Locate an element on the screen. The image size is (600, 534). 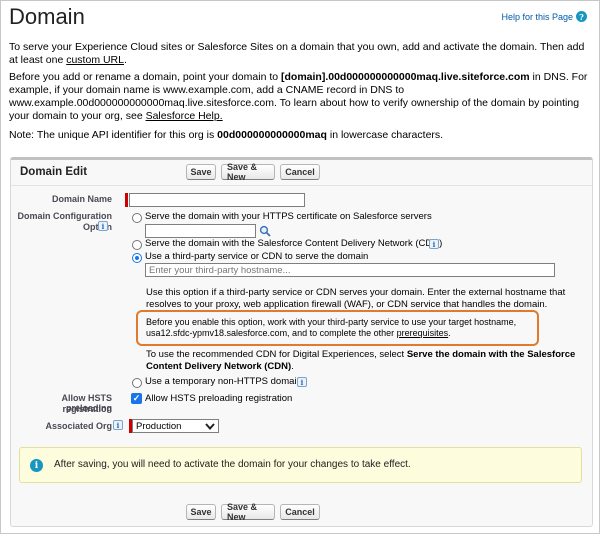
info-circle-icon: i is located at coordinates (36, 465).